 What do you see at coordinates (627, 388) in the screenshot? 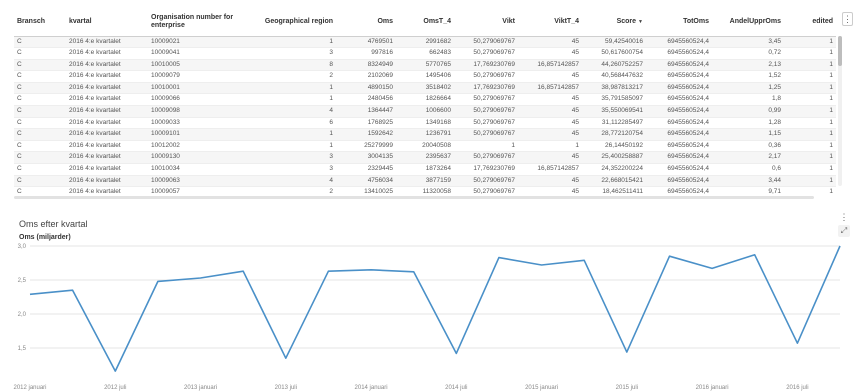
I see `x-tick-label: 2015 juli` at bounding box center [627, 388].